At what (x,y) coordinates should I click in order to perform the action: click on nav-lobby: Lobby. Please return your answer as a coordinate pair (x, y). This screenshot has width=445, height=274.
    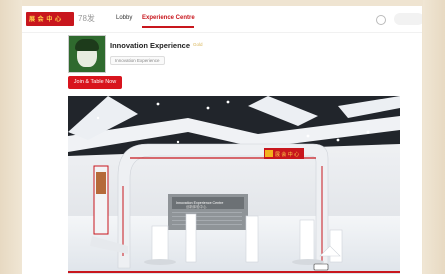
    Looking at the image, I should click on (124, 18).